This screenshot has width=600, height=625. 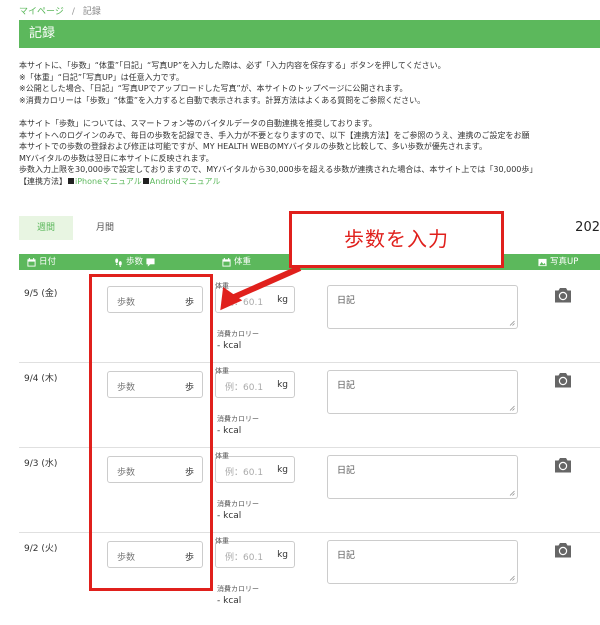 What do you see at coordinates (309, 112) in the screenshot?
I see `notice-spacer` at bounding box center [309, 112].